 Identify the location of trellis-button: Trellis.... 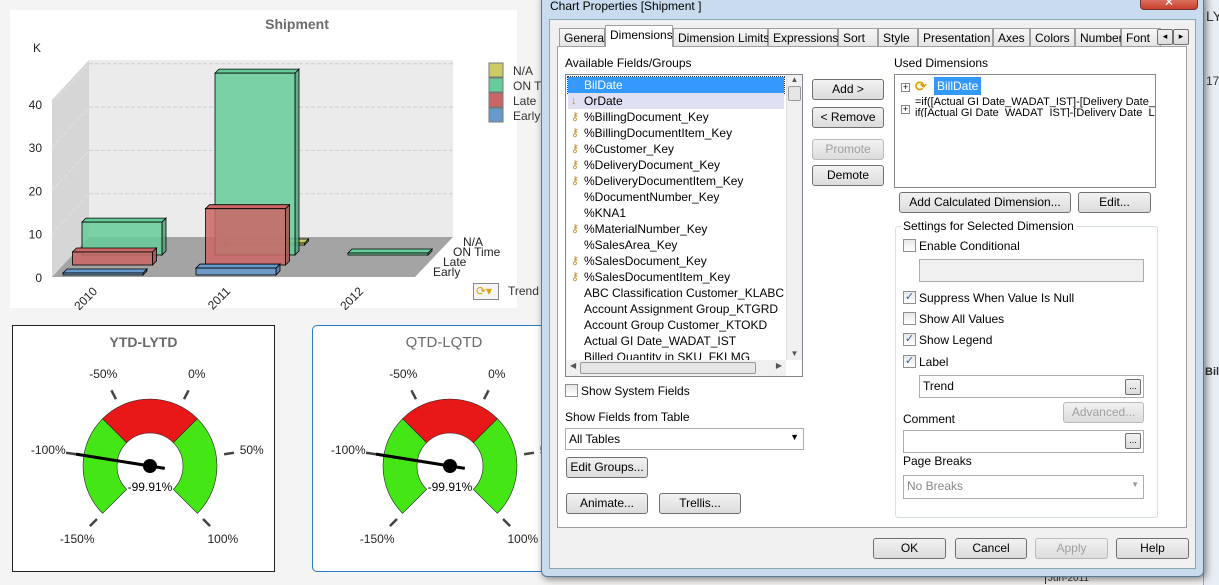
(700, 503).